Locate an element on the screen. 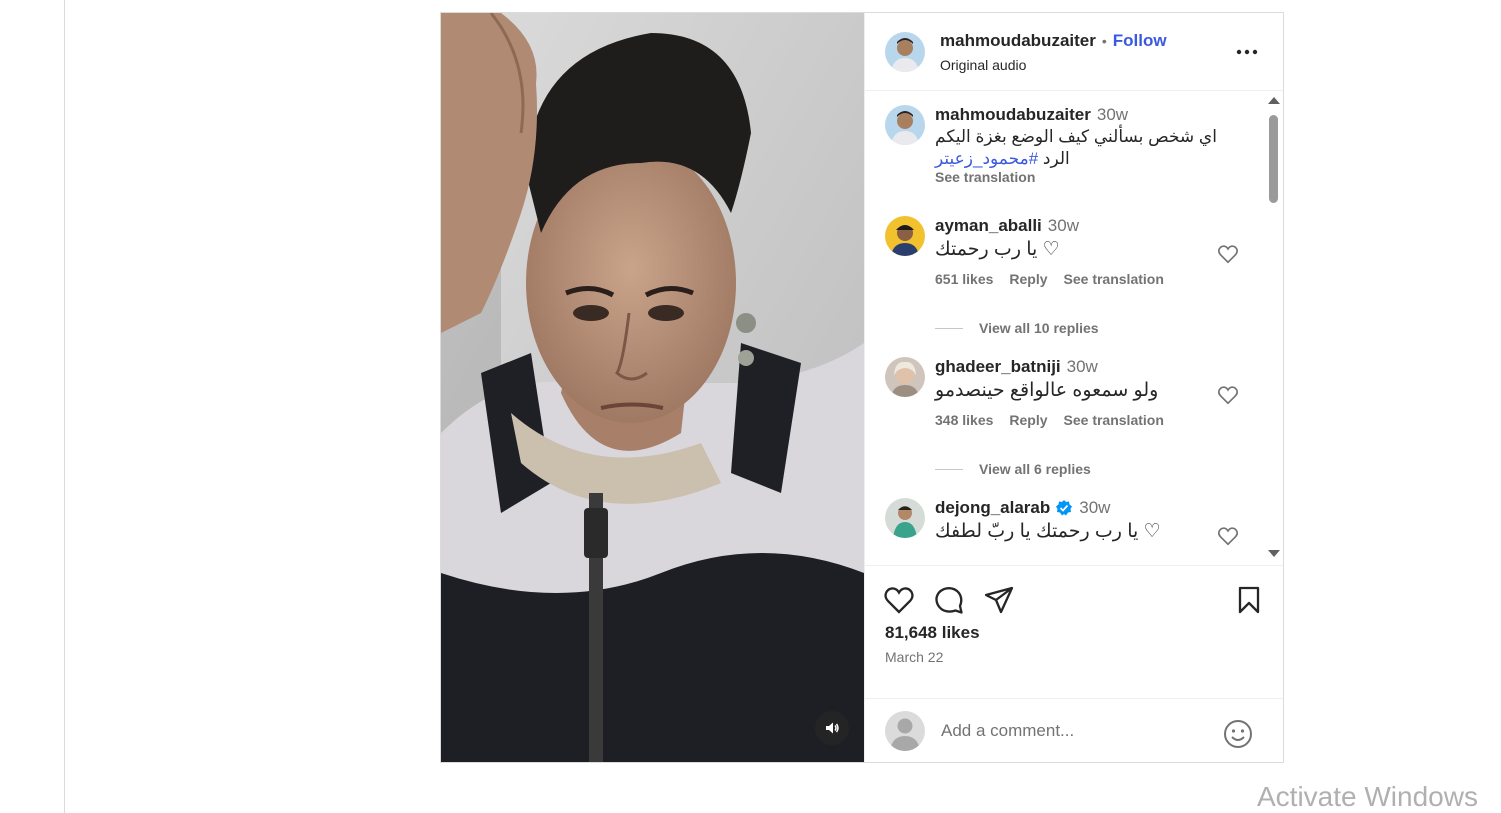 This screenshot has height=813, width=1501. heart-icon is located at coordinates (899, 600).